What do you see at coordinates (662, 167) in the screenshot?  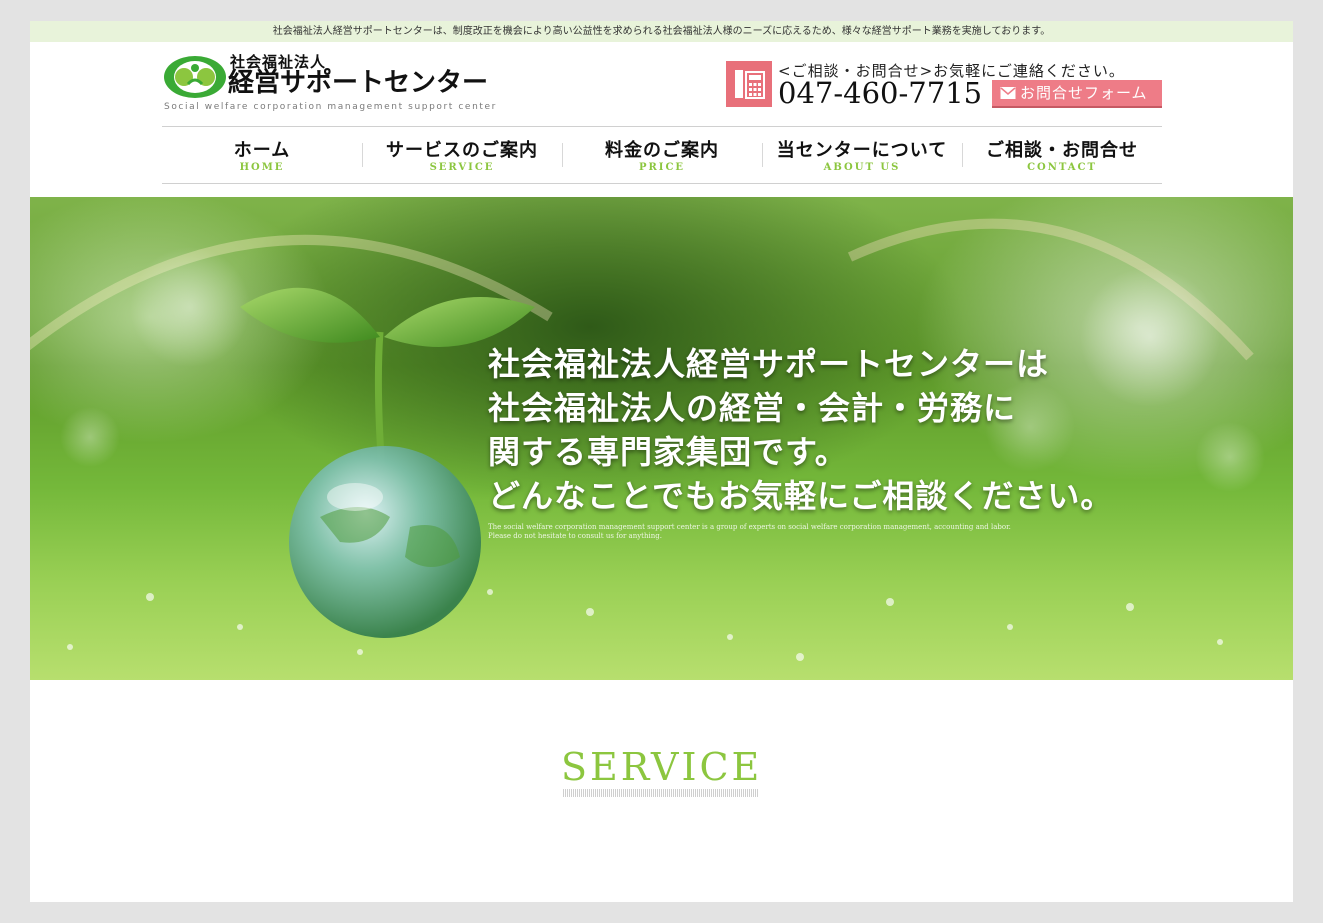 I see `nav-sublabel: PRICE` at bounding box center [662, 167].